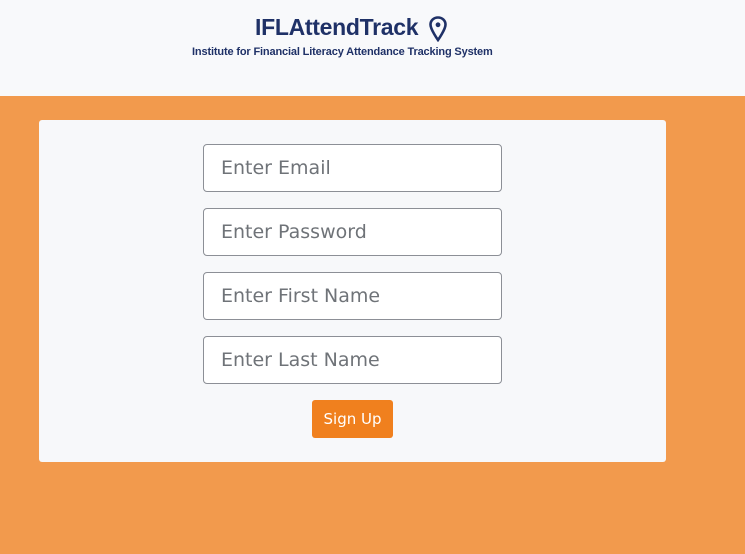 The height and width of the screenshot is (554, 745). What do you see at coordinates (352, 360) in the screenshot?
I see `last-name-field` at bounding box center [352, 360].